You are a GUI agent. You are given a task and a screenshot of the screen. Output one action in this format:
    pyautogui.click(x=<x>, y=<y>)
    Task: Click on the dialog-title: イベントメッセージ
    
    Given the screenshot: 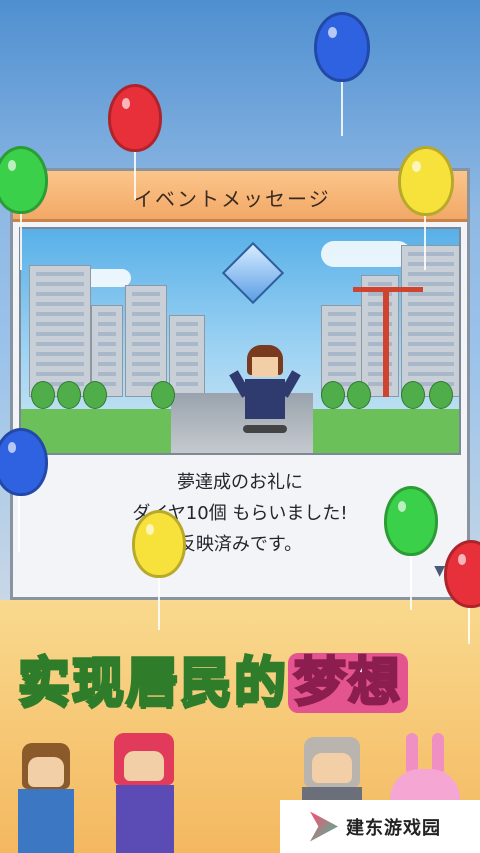 What is the action you would take?
    pyautogui.click(x=232, y=199)
    